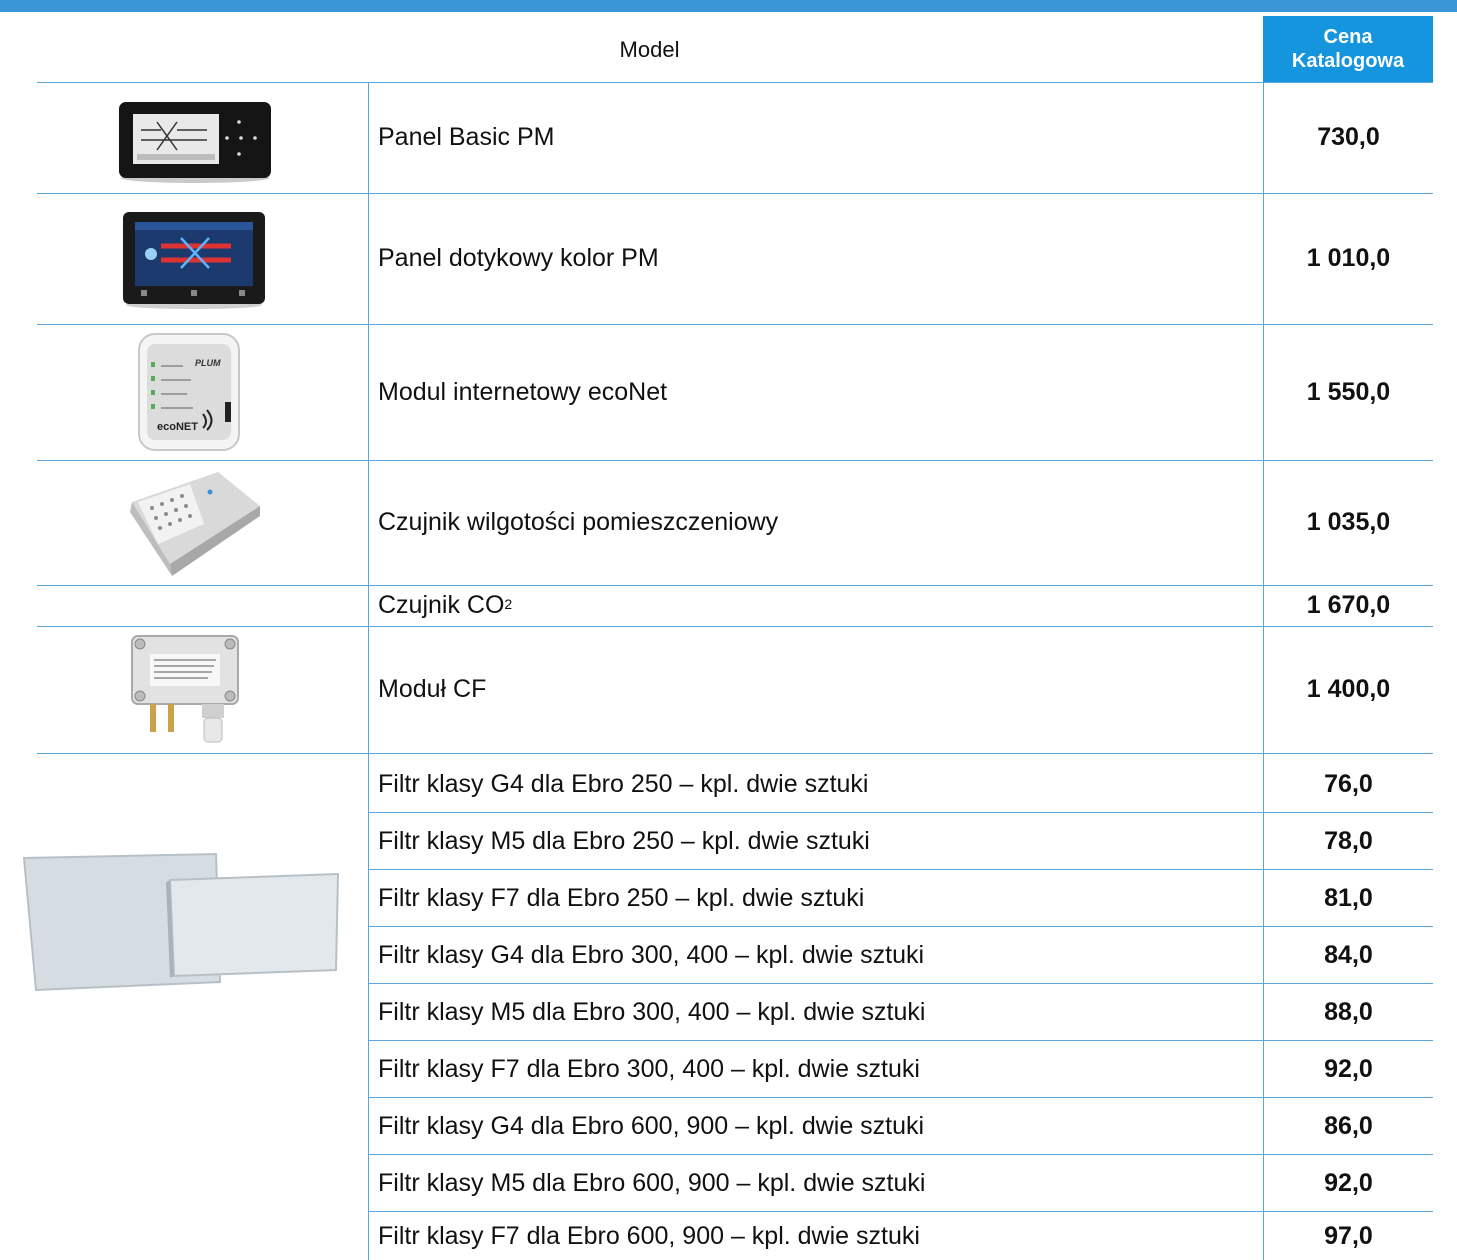 Image resolution: width=1457 pixels, height=1260 pixels. Describe the element at coordinates (1348, 897) in the screenshot. I see `filter-row-2-price: 81,0` at that location.